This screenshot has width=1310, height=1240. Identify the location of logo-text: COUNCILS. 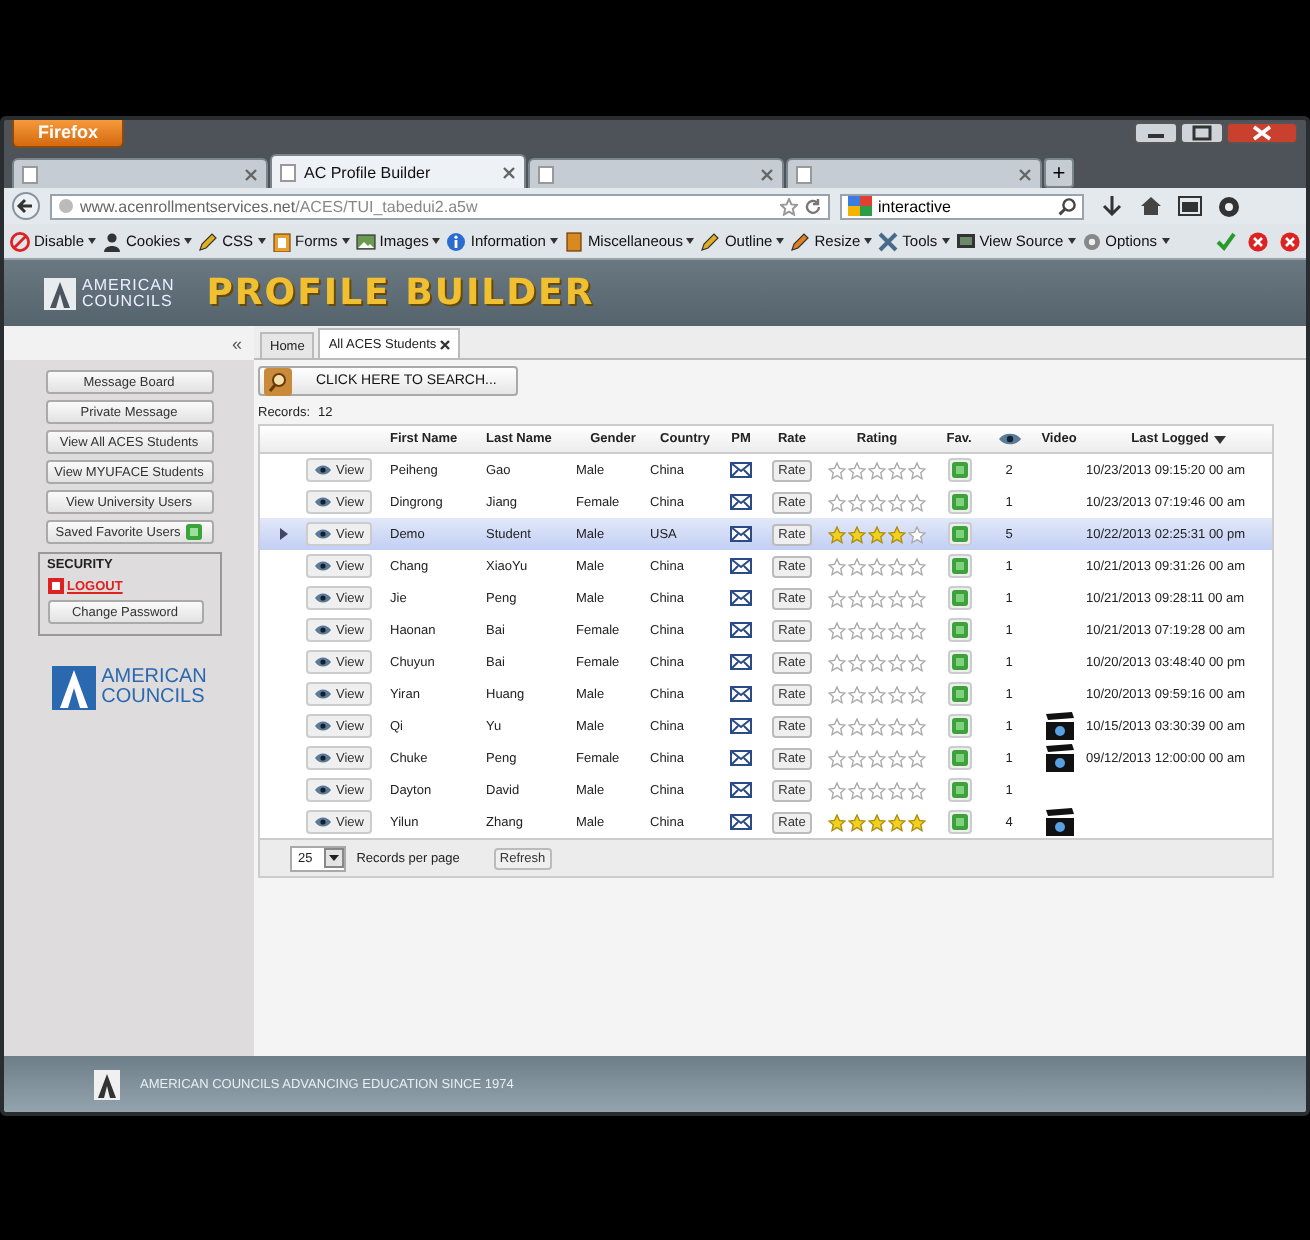
(154, 698).